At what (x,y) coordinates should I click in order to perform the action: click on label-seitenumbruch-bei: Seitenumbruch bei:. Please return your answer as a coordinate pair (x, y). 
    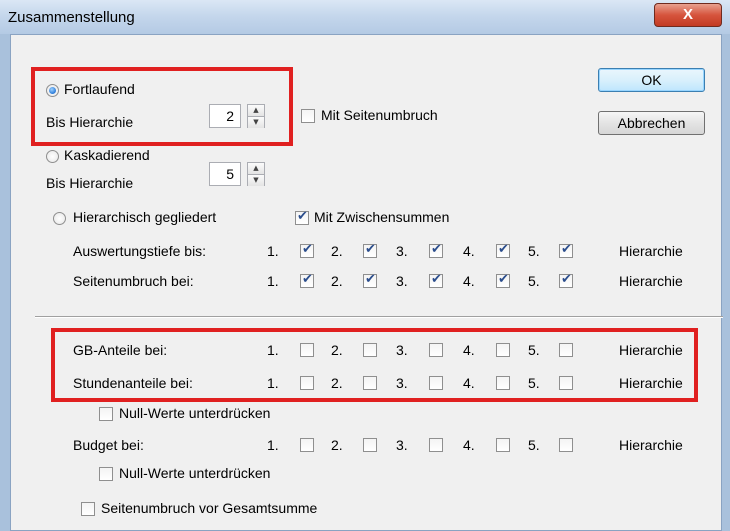
    Looking at the image, I should click on (133, 281).